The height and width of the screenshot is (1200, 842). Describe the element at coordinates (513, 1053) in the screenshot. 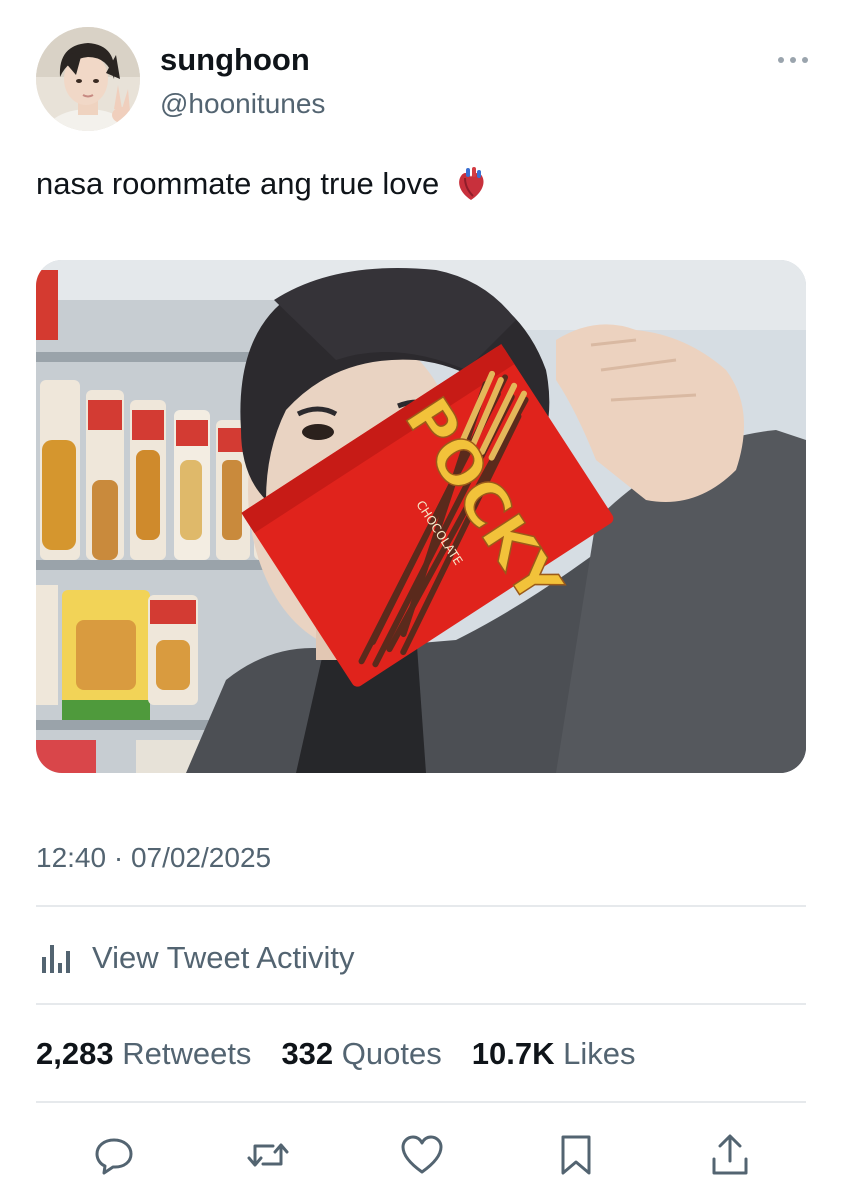

I see `likes-count: 10.7K` at that location.